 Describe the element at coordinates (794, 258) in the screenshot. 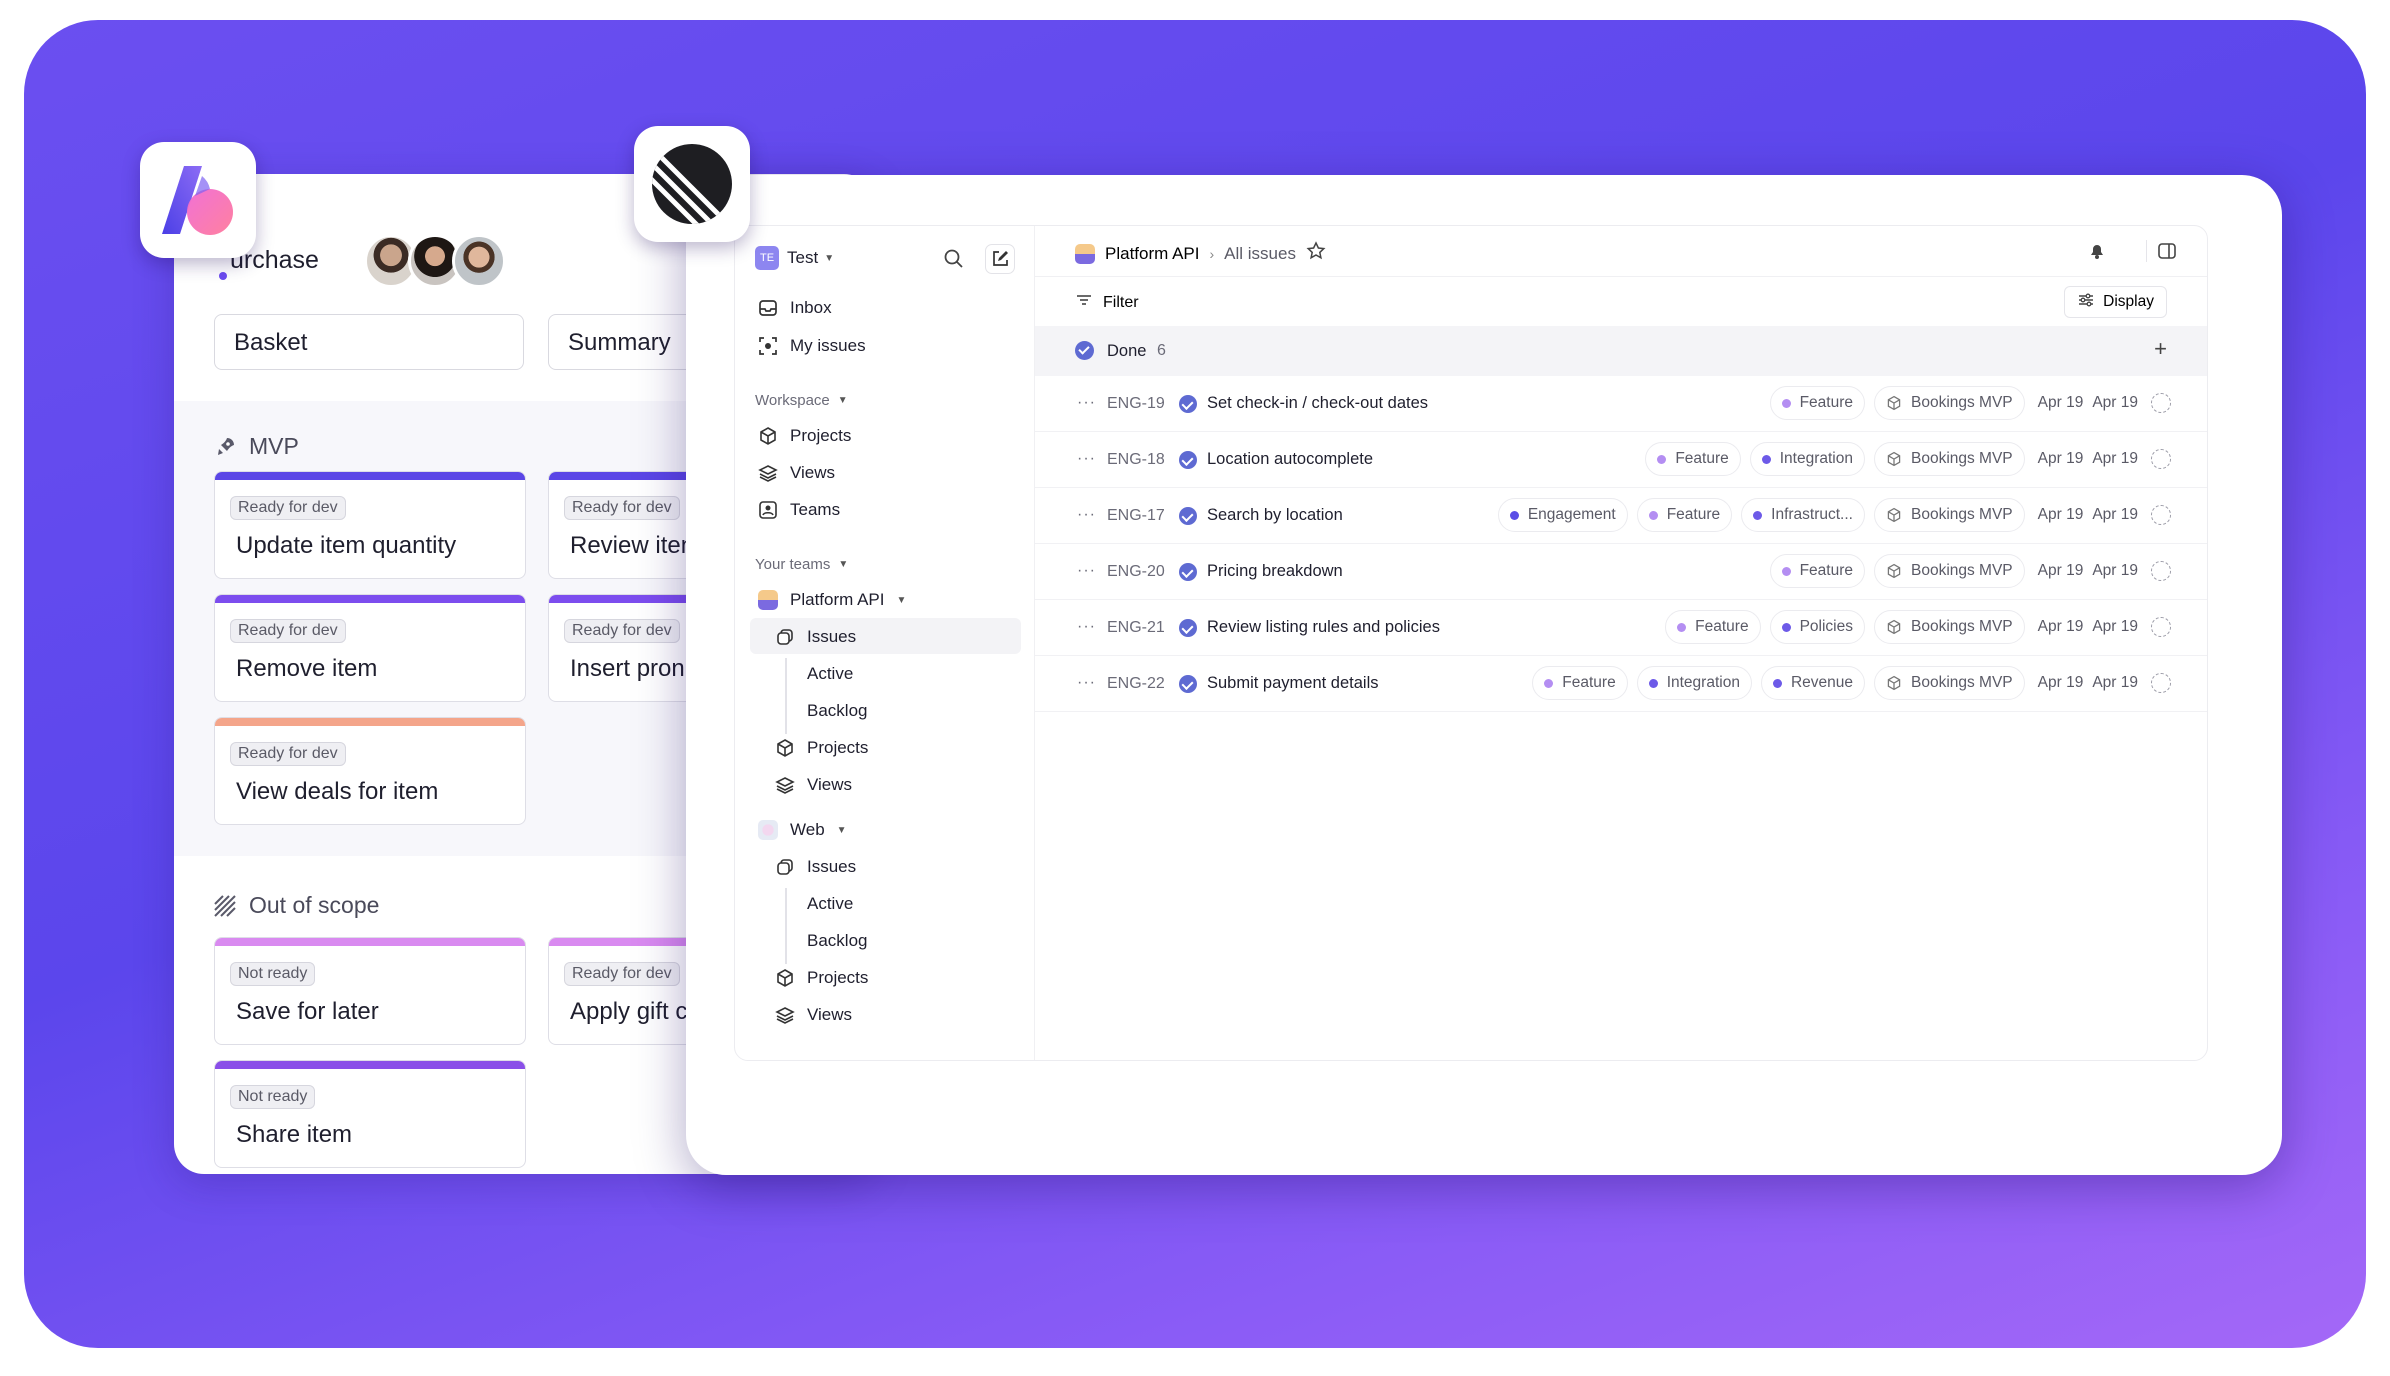

I see `workspace-switcher: TE Test ▼` at that location.